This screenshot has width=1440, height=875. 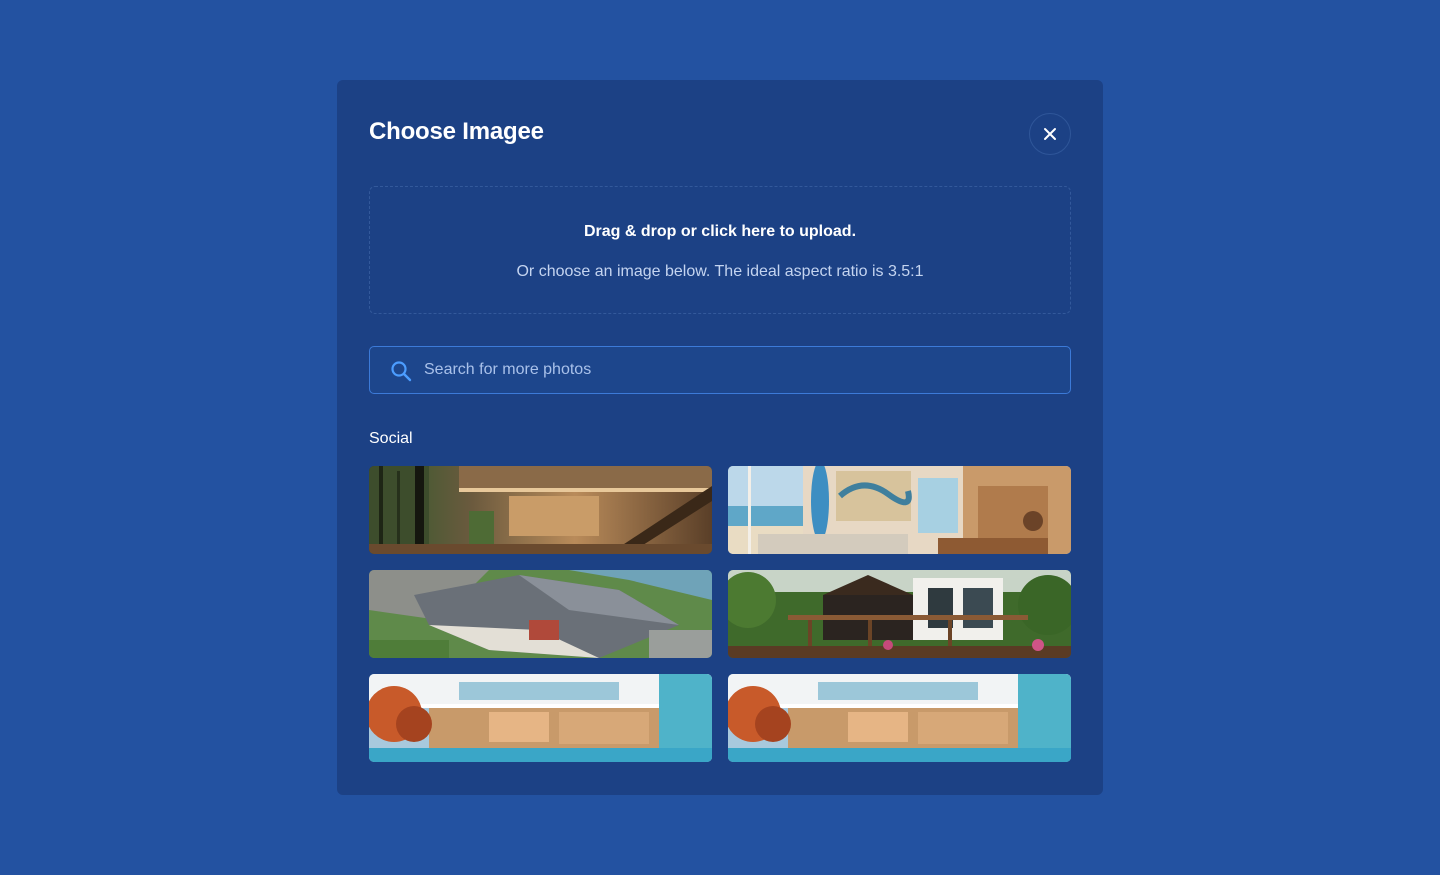 I want to click on search-box, so click(x=720, y=370).